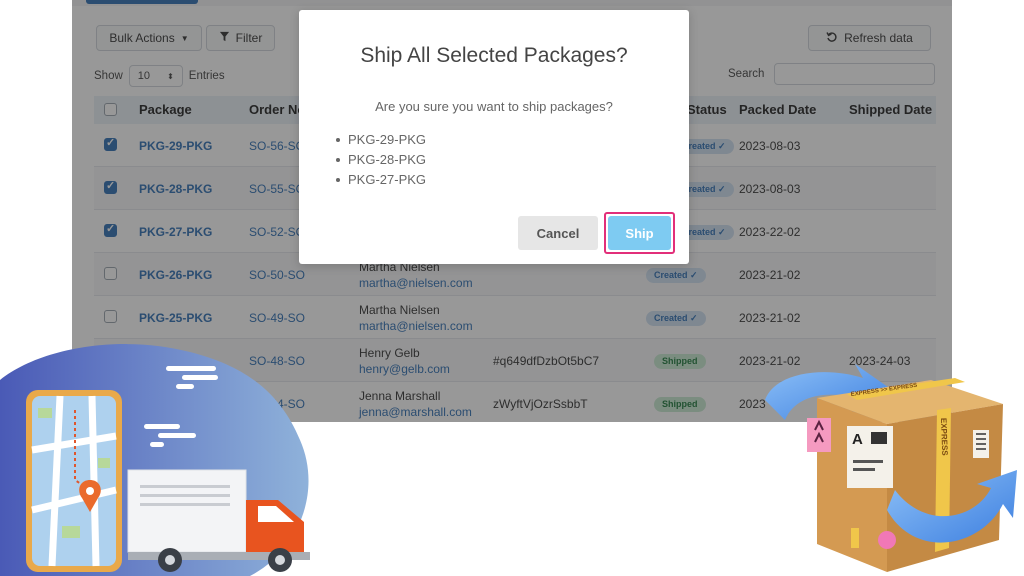 This screenshot has height=576, width=1024. I want to click on cardboard-box-icon: EXPRESS EXPRESS >> EXPRESS A, so click(905, 475).